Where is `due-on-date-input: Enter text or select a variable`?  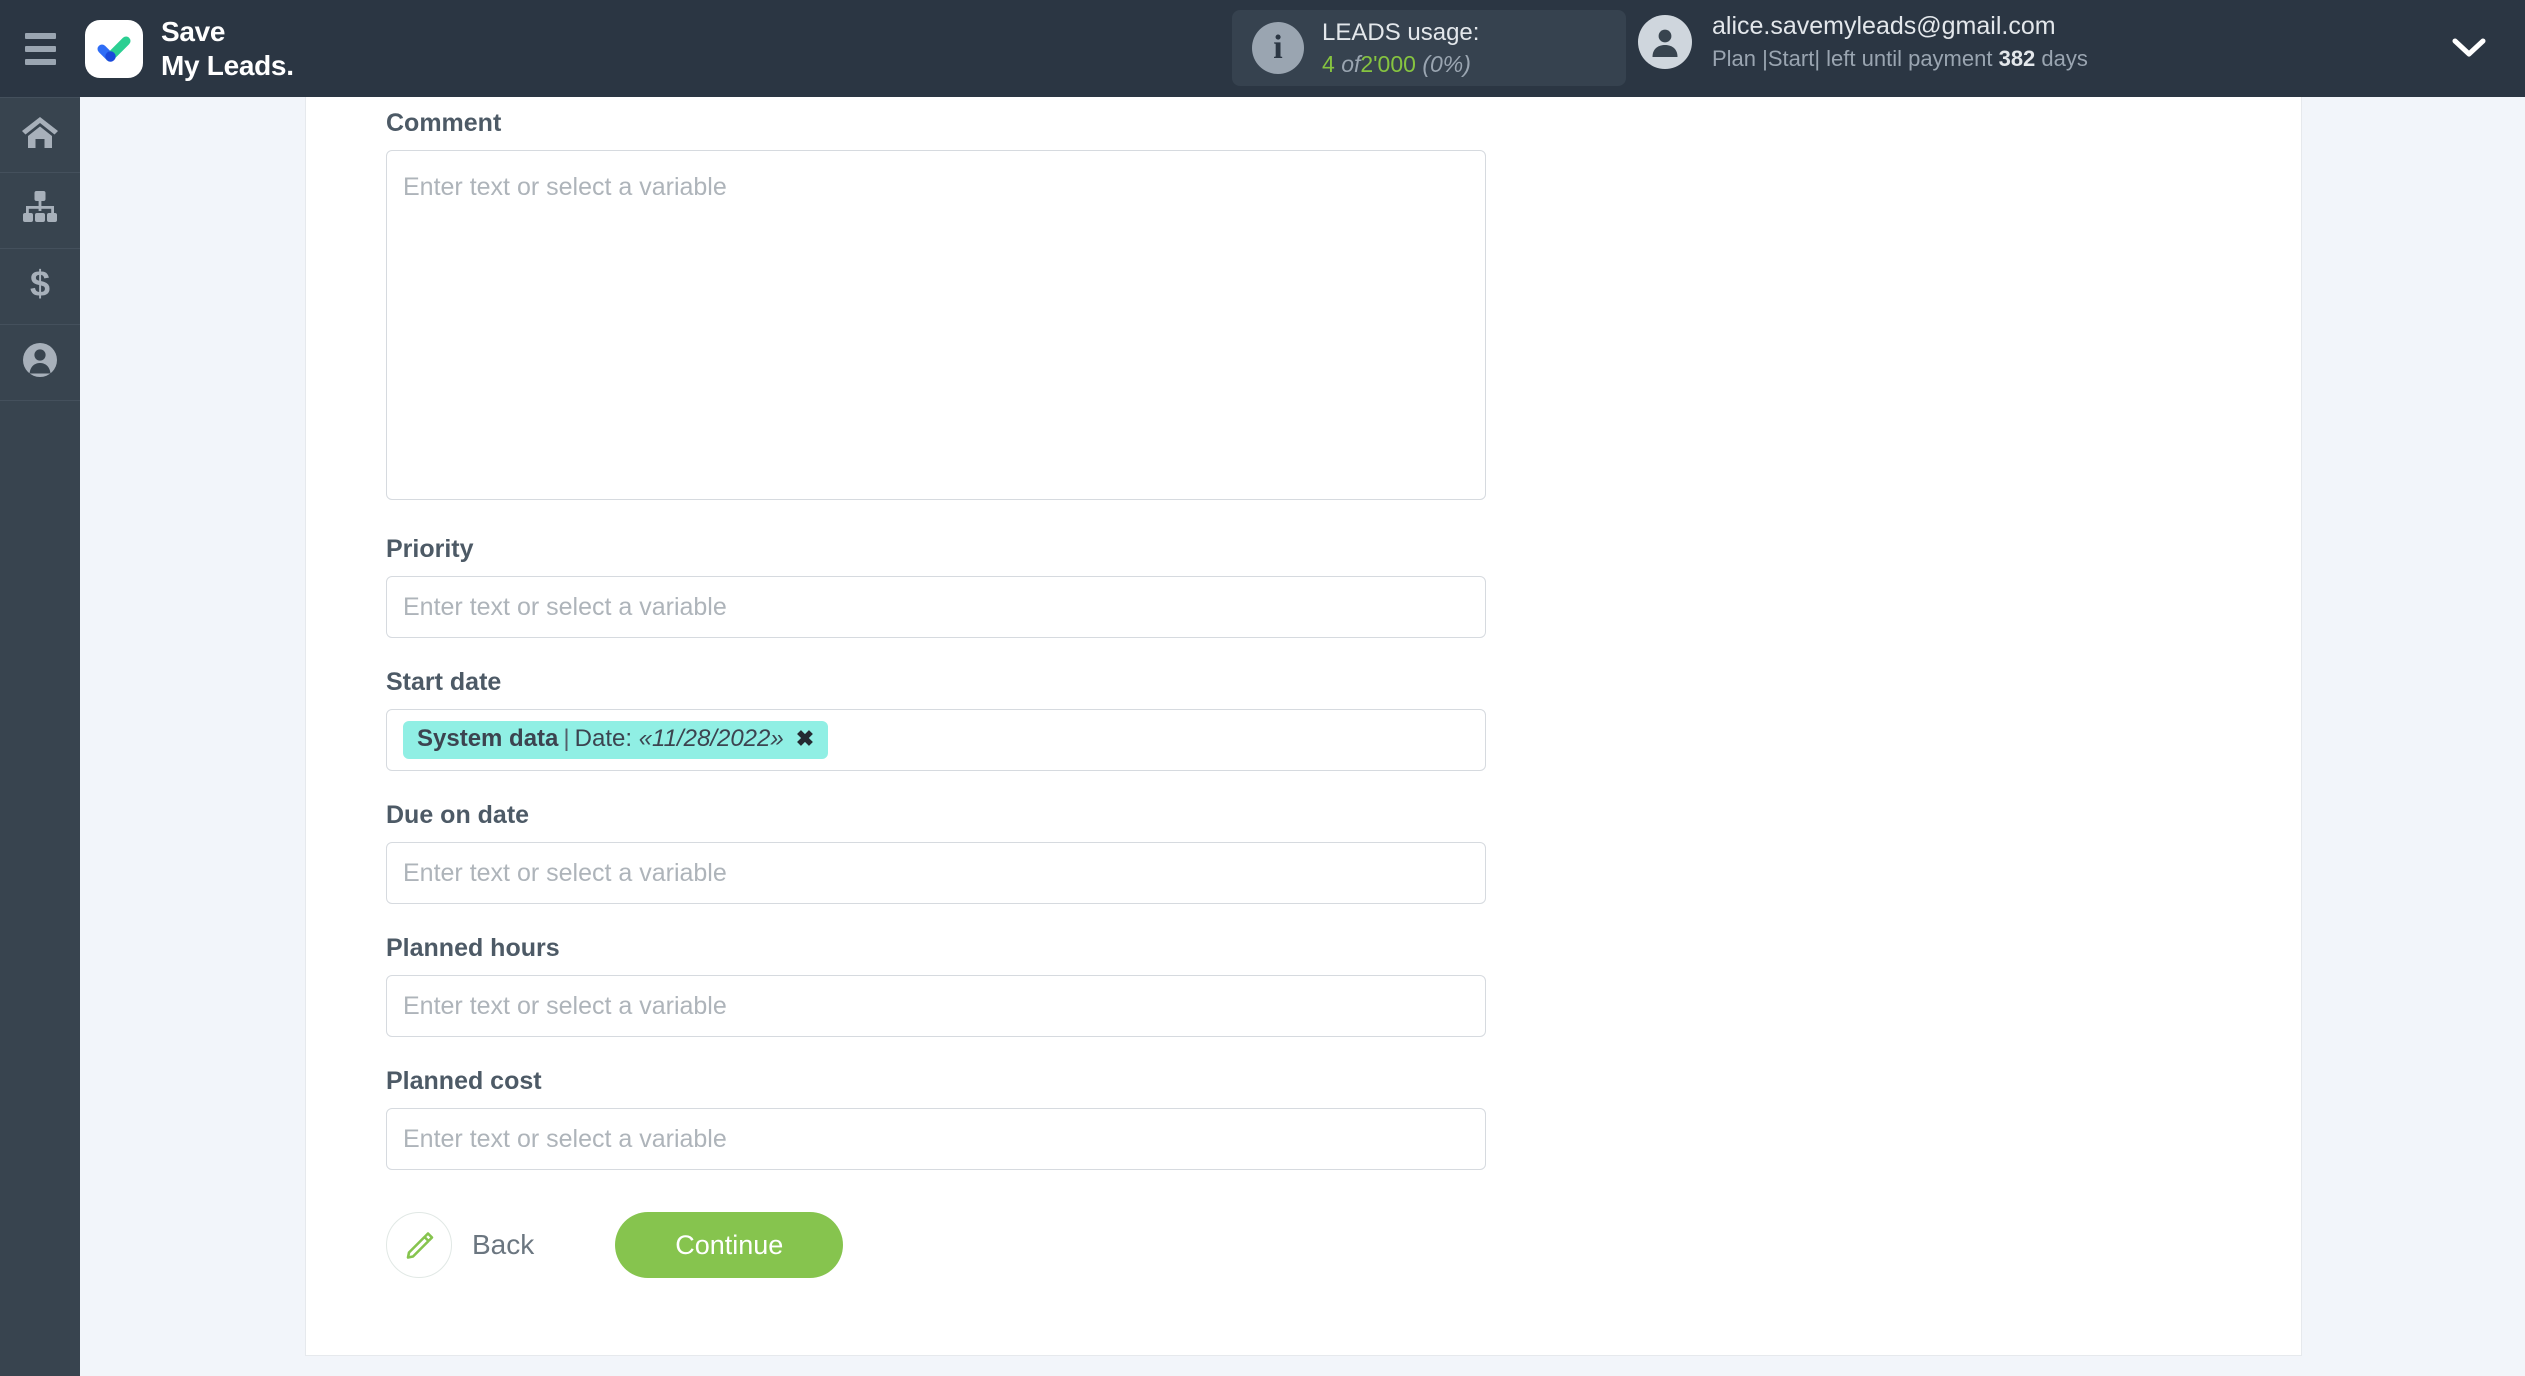 due-on-date-input: Enter text or select a variable is located at coordinates (936, 873).